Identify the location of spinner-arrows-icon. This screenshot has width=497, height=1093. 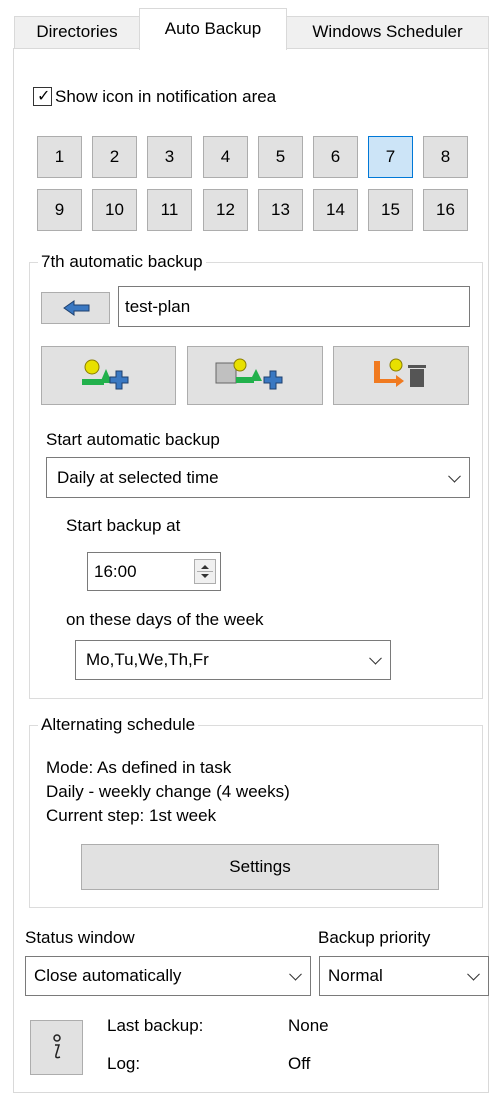
(205, 571).